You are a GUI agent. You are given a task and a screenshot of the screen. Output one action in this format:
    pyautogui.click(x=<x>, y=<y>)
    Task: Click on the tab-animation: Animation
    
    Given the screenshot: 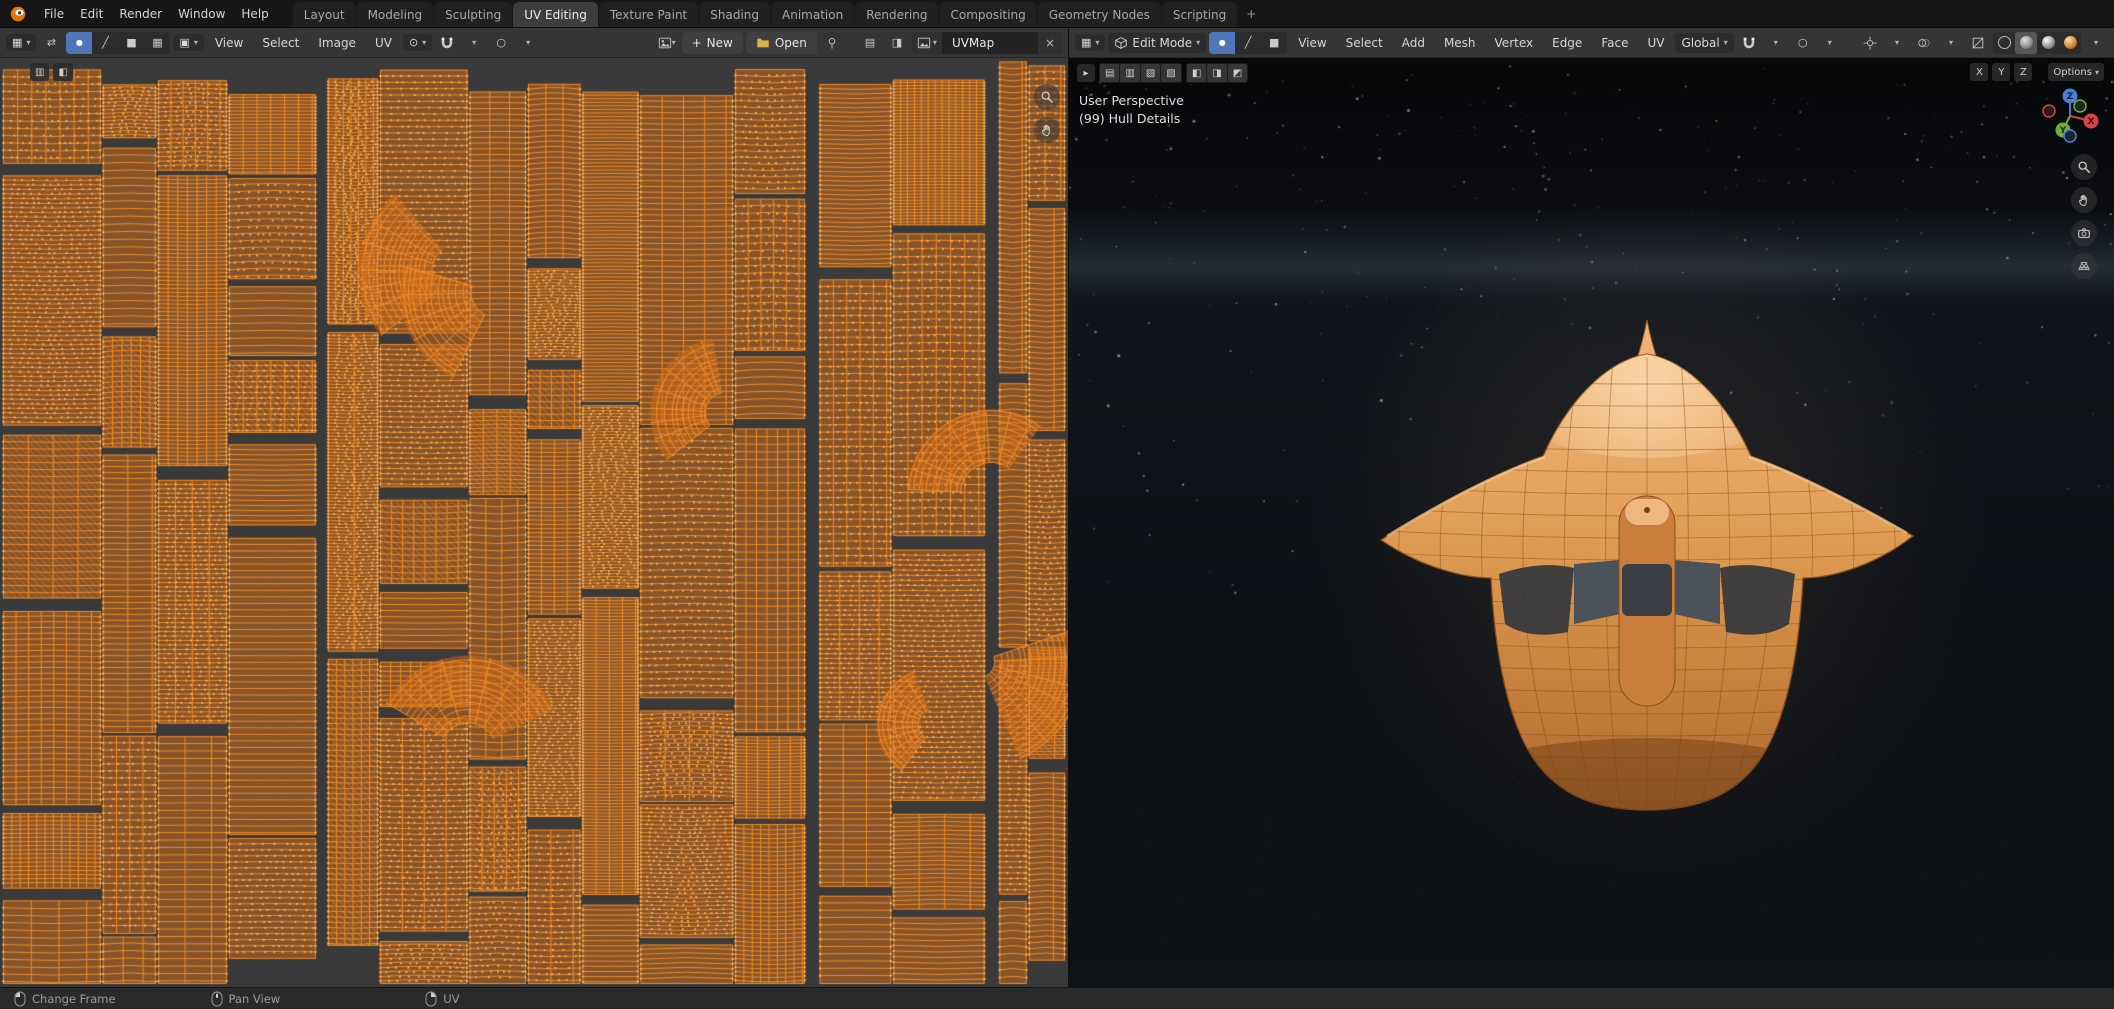 What is the action you would take?
    pyautogui.click(x=813, y=14)
    